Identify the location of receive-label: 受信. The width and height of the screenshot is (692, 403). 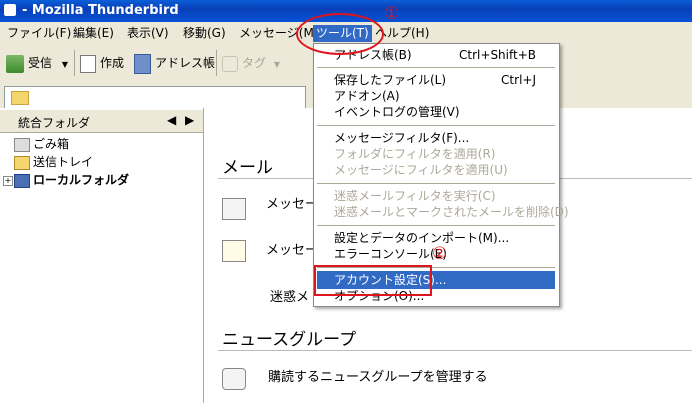
(40, 63).